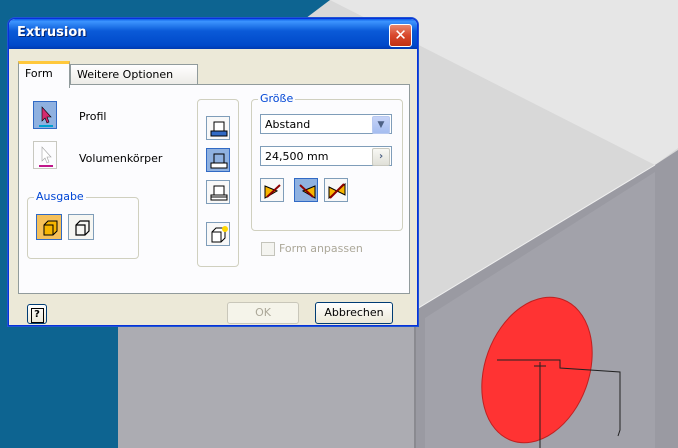 The image size is (678, 448). What do you see at coordinates (39, 73) in the screenshot?
I see `tab-form-label: Form` at bounding box center [39, 73].